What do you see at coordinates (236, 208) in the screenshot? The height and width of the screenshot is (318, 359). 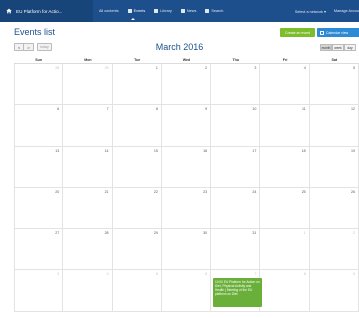 I see `day-cell: 24` at bounding box center [236, 208].